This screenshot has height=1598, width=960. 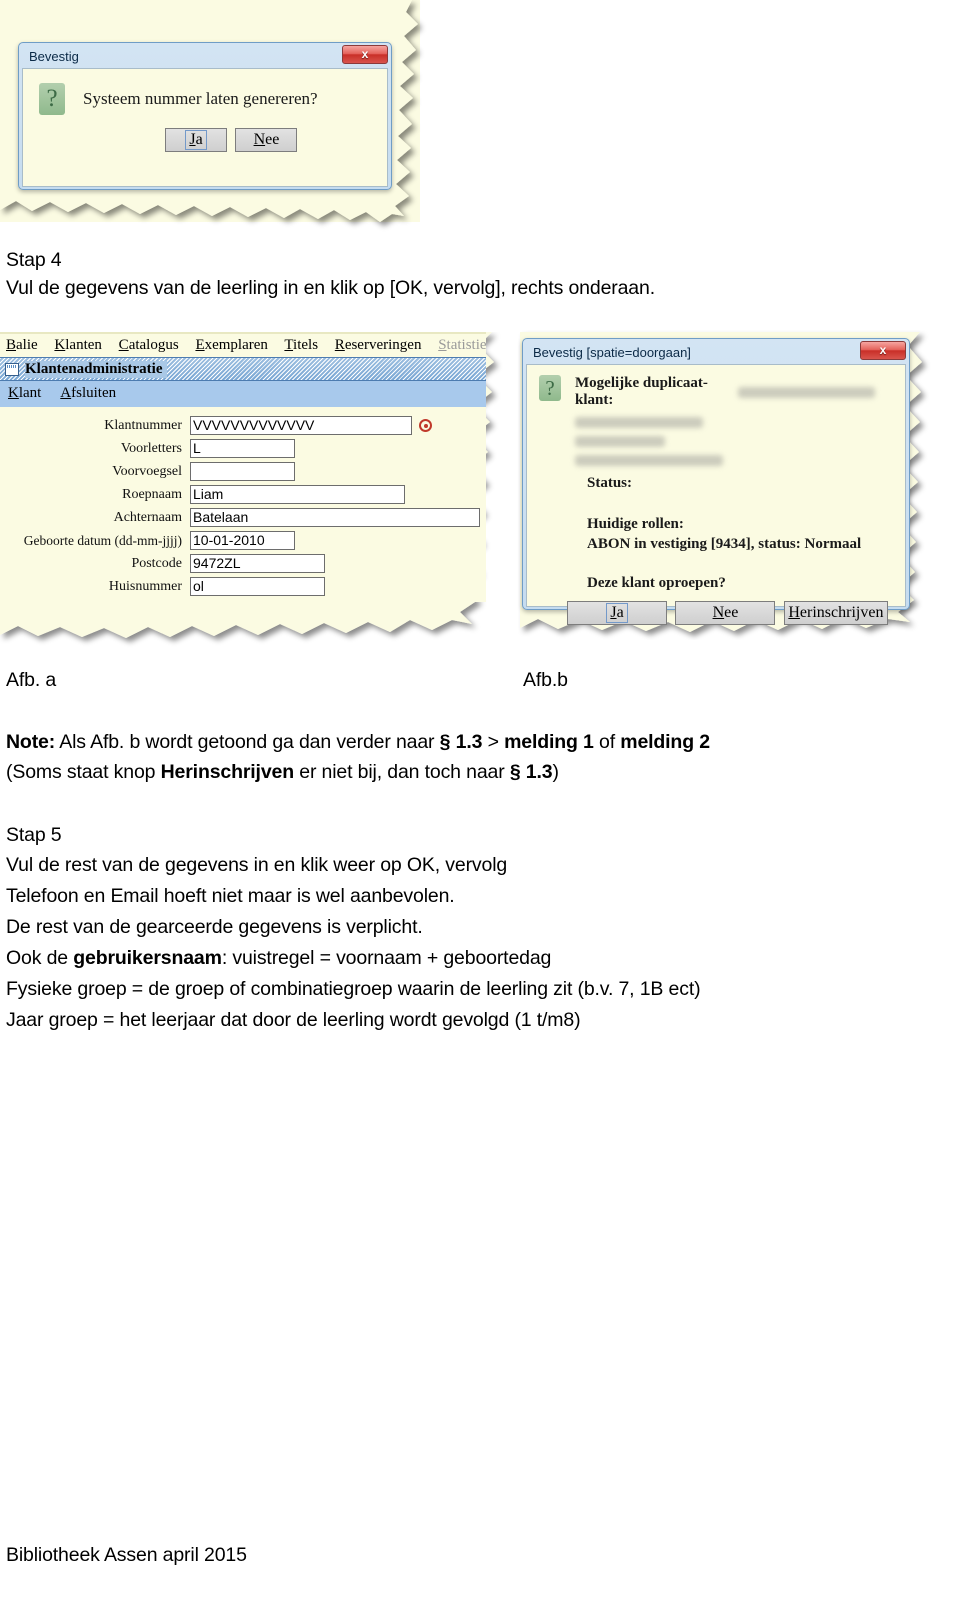 What do you see at coordinates (152, 494) in the screenshot?
I see `label-roepnaam: Roepnaam` at bounding box center [152, 494].